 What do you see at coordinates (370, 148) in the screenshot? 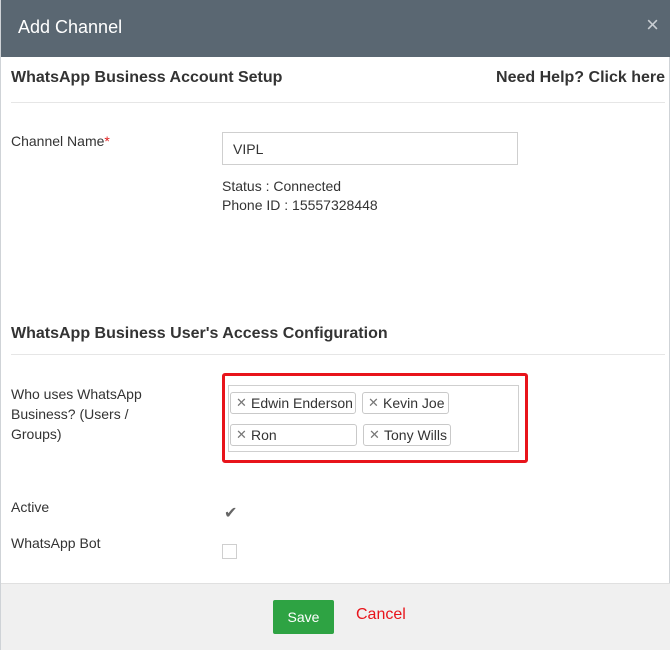
I see `channel-name-input` at bounding box center [370, 148].